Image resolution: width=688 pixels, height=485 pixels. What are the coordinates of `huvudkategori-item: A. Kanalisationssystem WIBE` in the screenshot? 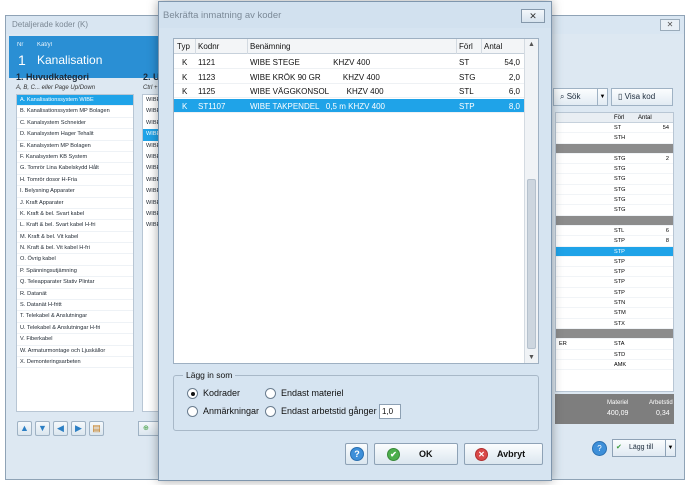 It's located at (75, 101).